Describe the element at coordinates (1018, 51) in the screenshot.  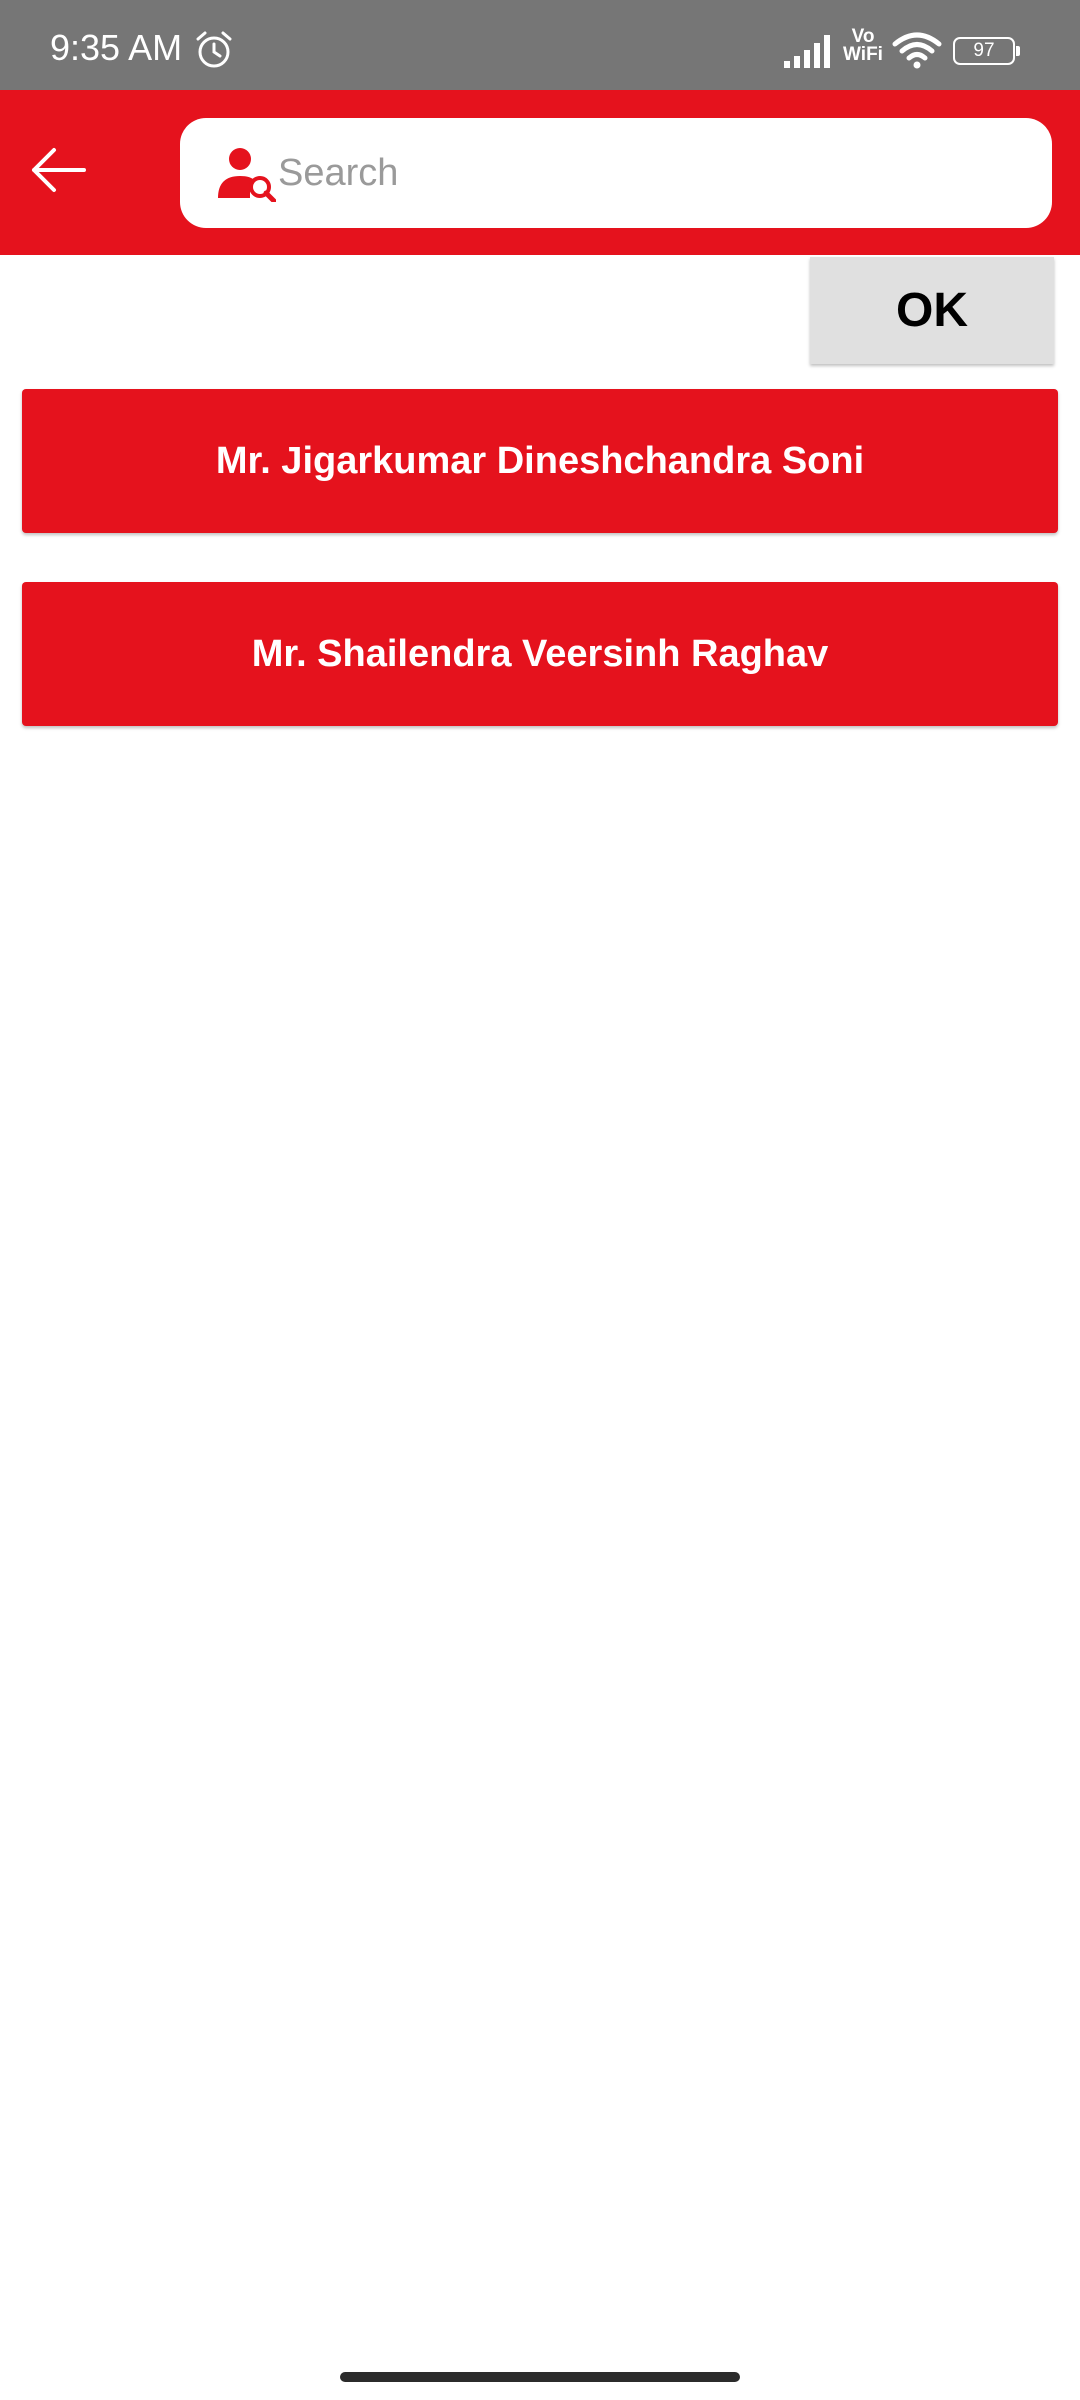
I see `battery-tip` at that location.